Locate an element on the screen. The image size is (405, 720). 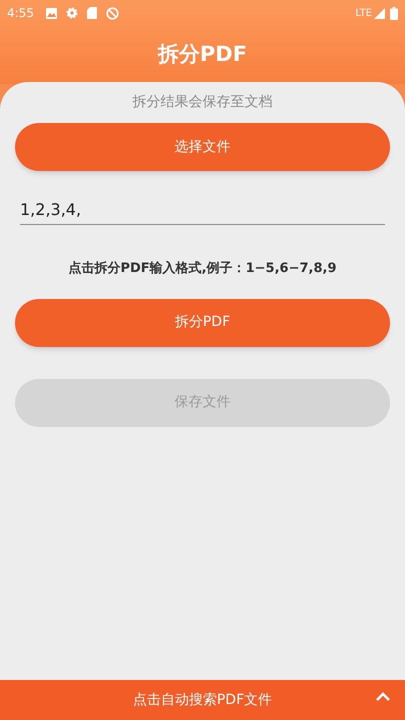
signal-icon is located at coordinates (379, 13).